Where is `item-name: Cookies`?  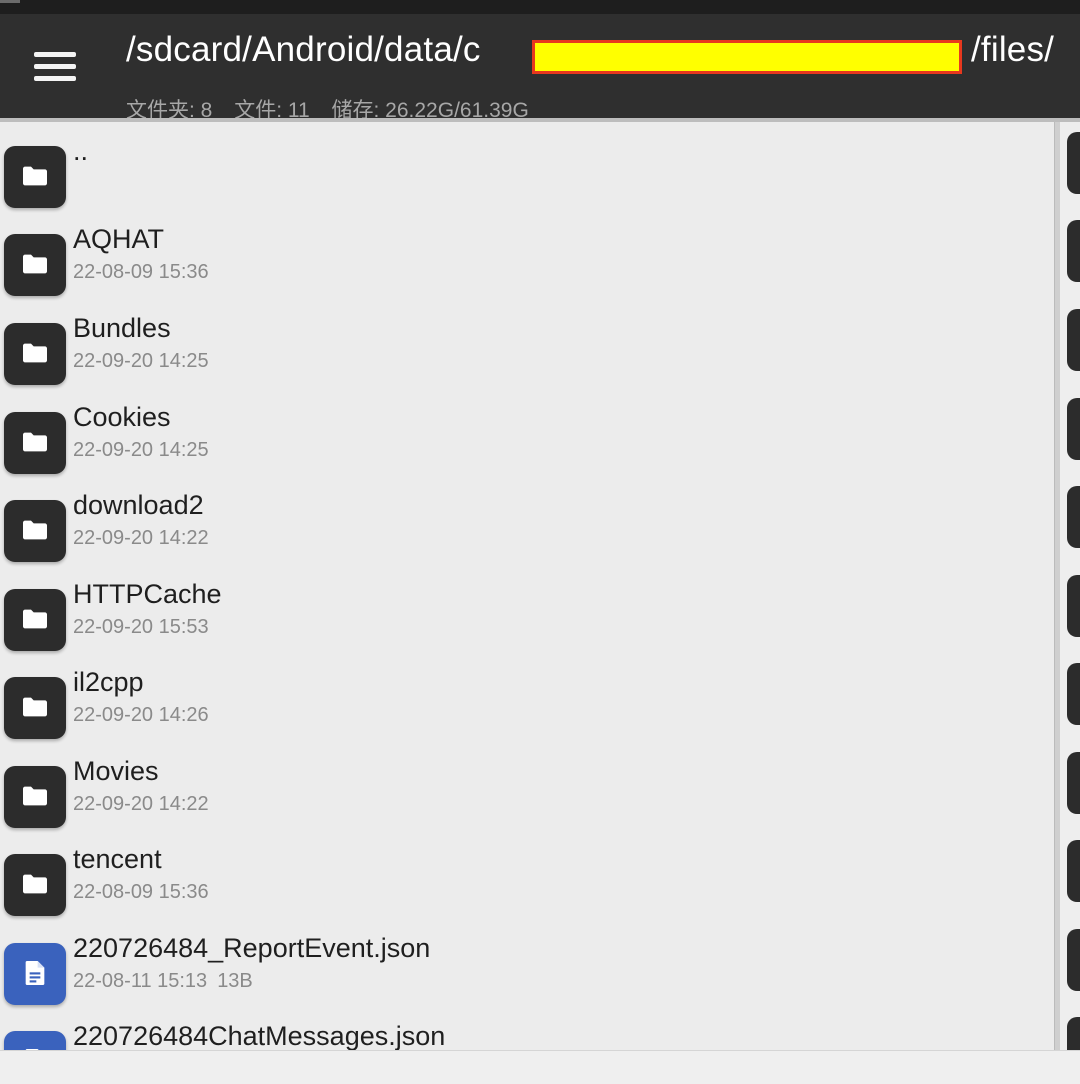 item-name: Cookies is located at coordinates (122, 417).